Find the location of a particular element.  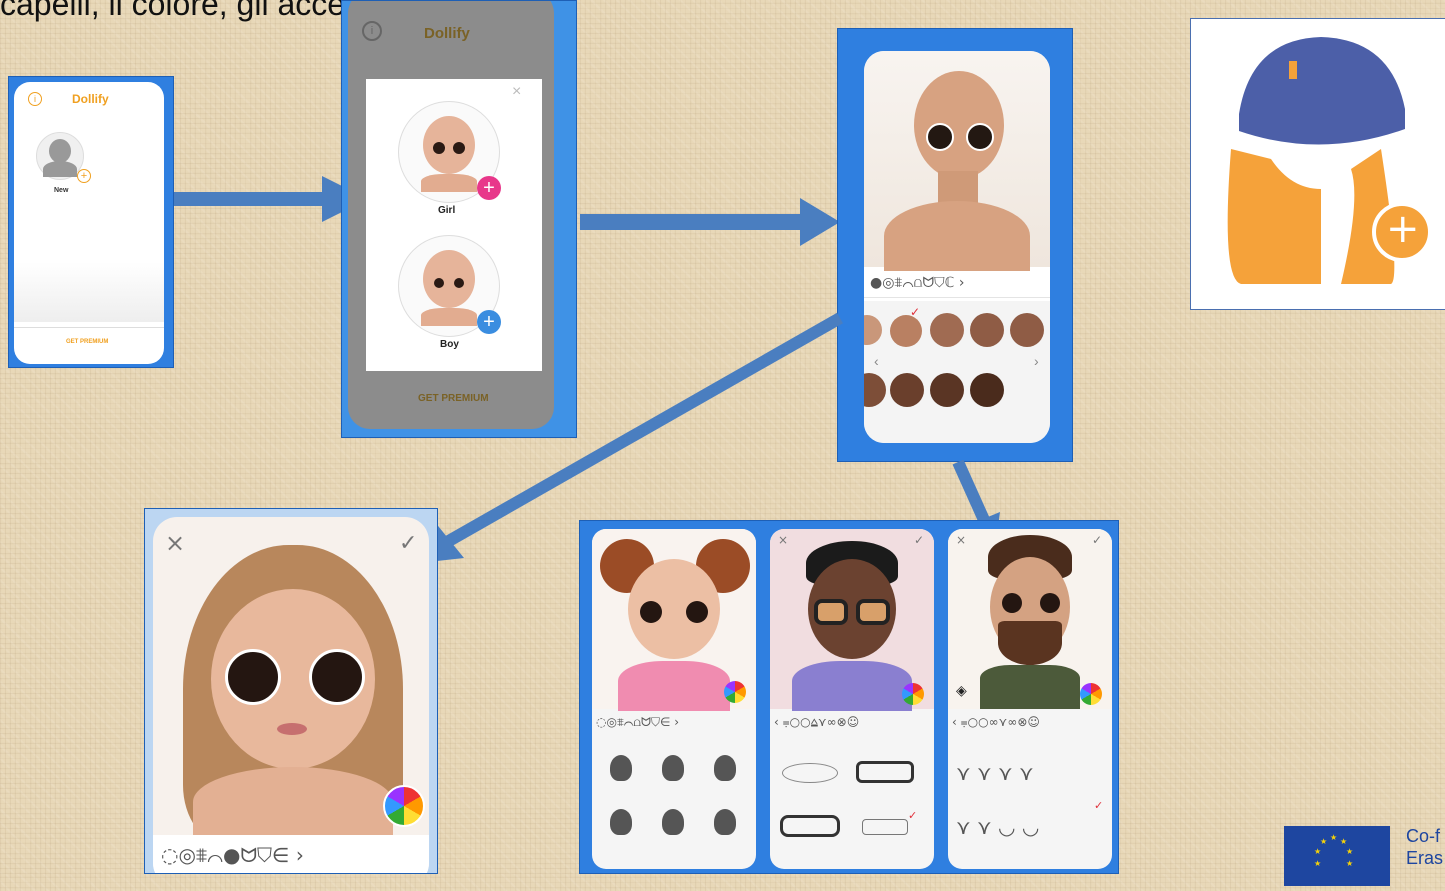

bottom-fade is located at coordinates (89, 292).